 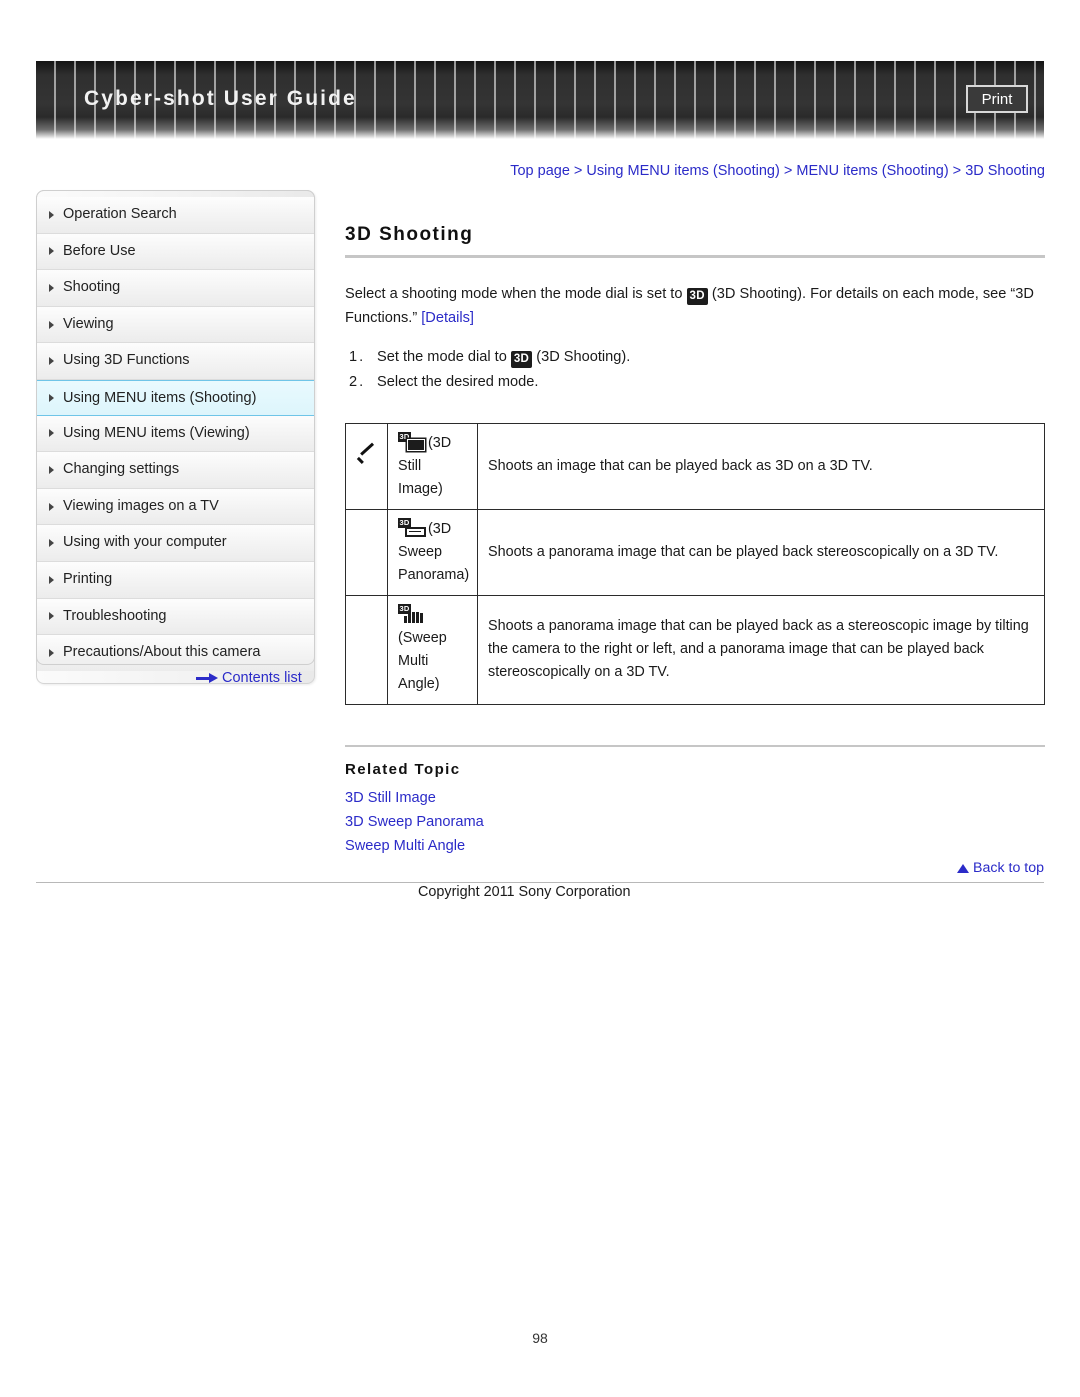 What do you see at coordinates (695, 798) in the screenshot?
I see `related-link-3d-still-image: 3D Still Image` at bounding box center [695, 798].